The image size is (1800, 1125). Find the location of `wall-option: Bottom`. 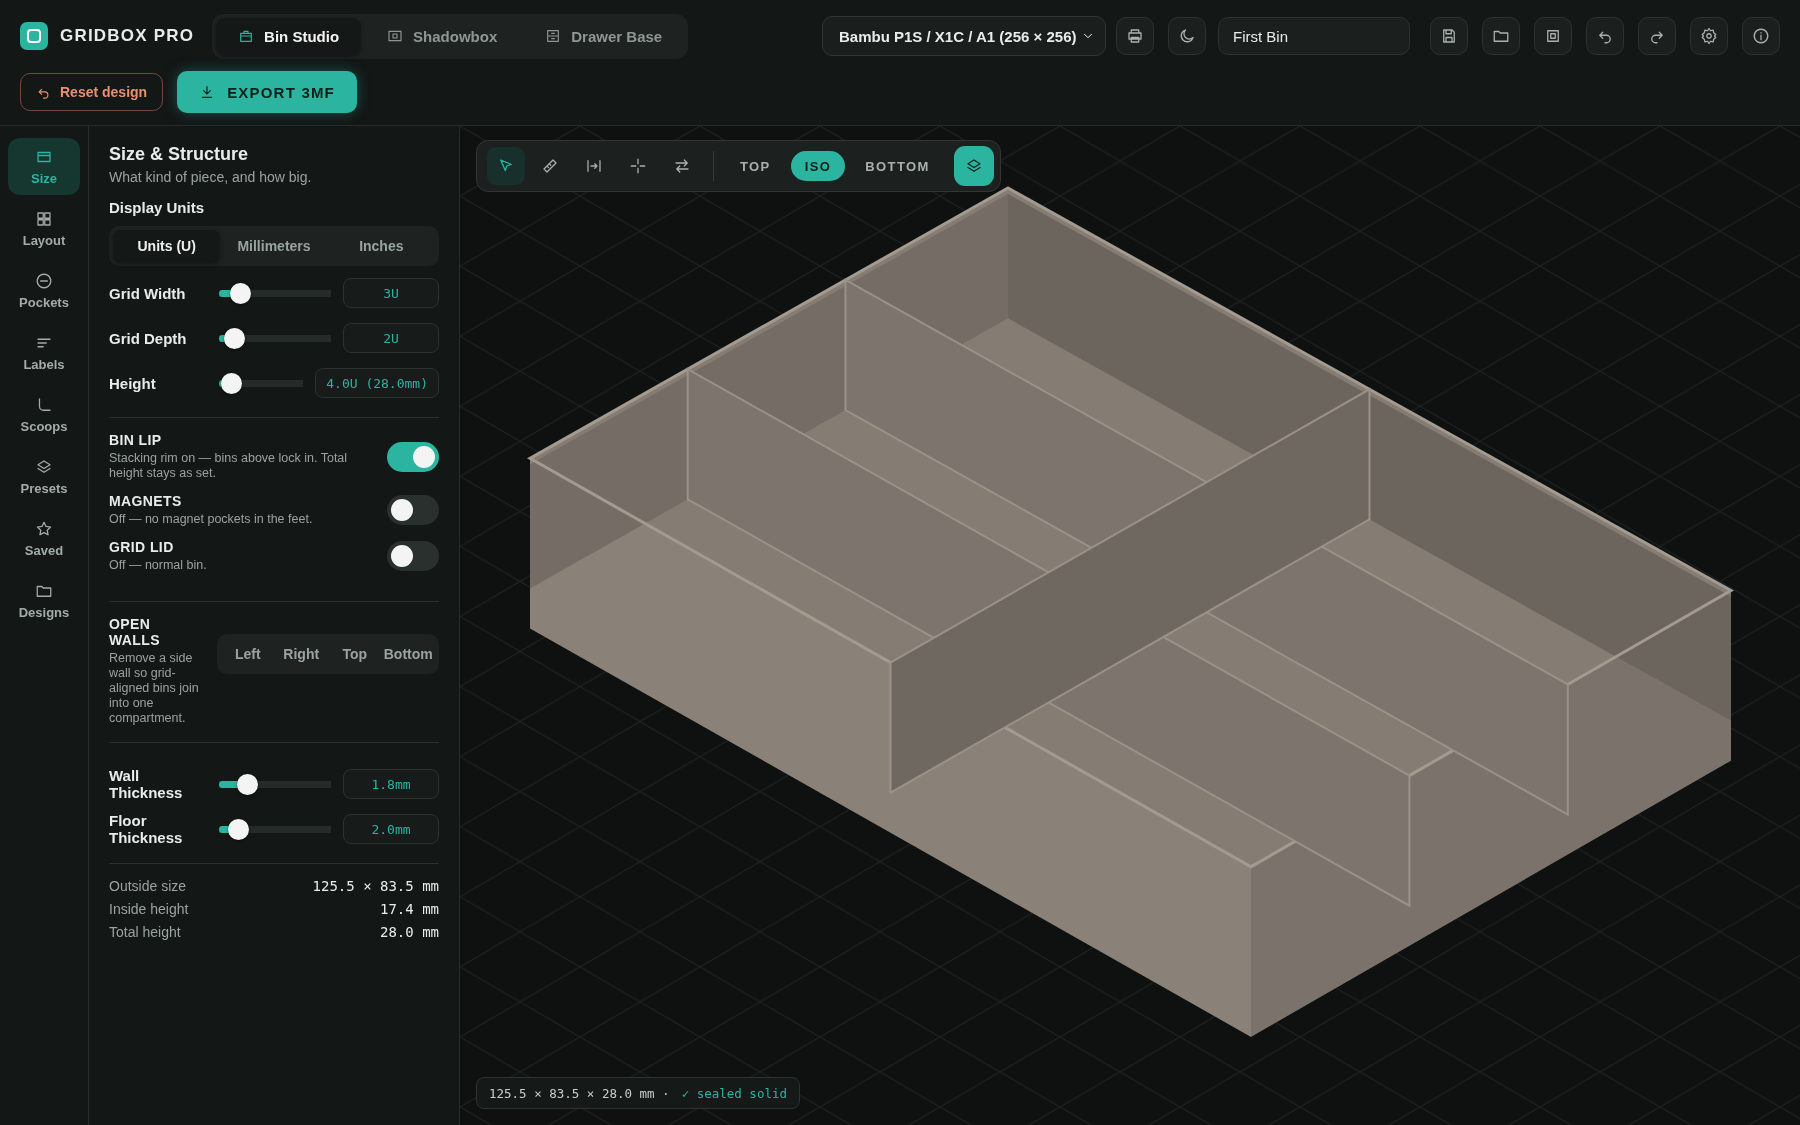

wall-option: Bottom is located at coordinates (408, 654).